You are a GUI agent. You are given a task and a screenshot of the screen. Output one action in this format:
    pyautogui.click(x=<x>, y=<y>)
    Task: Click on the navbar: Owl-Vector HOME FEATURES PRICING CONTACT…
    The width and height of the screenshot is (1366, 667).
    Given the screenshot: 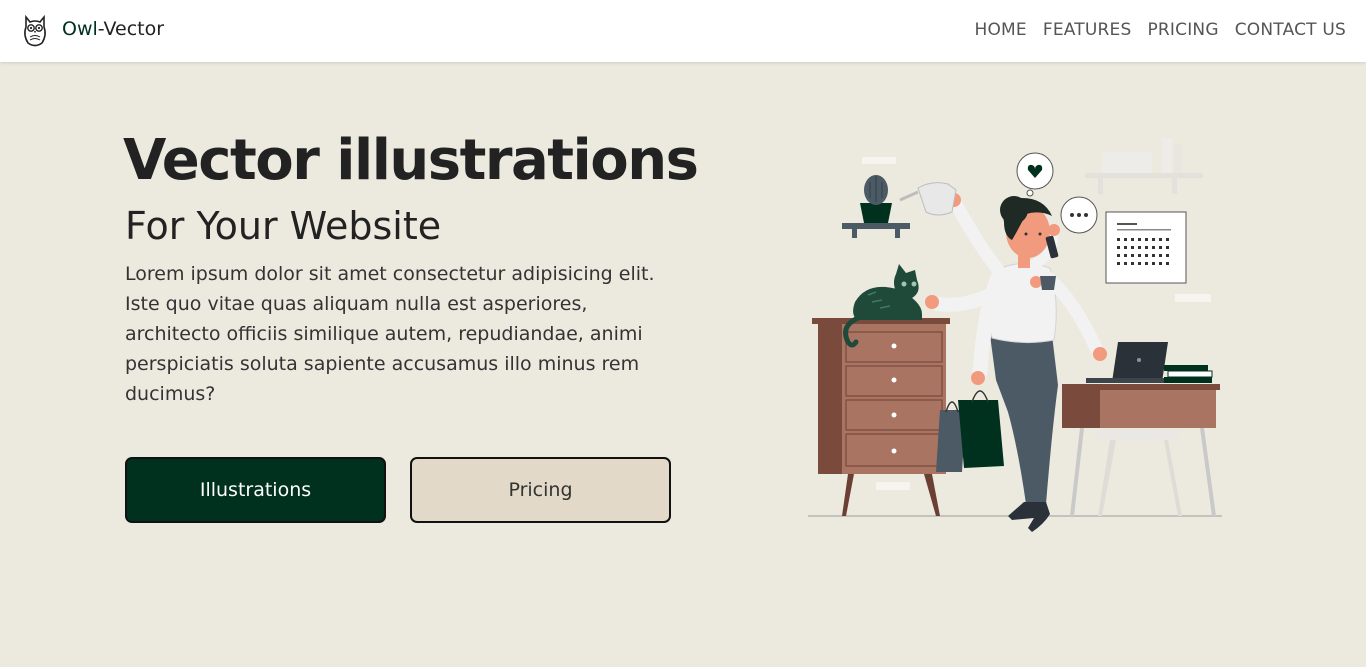 What is the action you would take?
    pyautogui.click(x=683, y=31)
    